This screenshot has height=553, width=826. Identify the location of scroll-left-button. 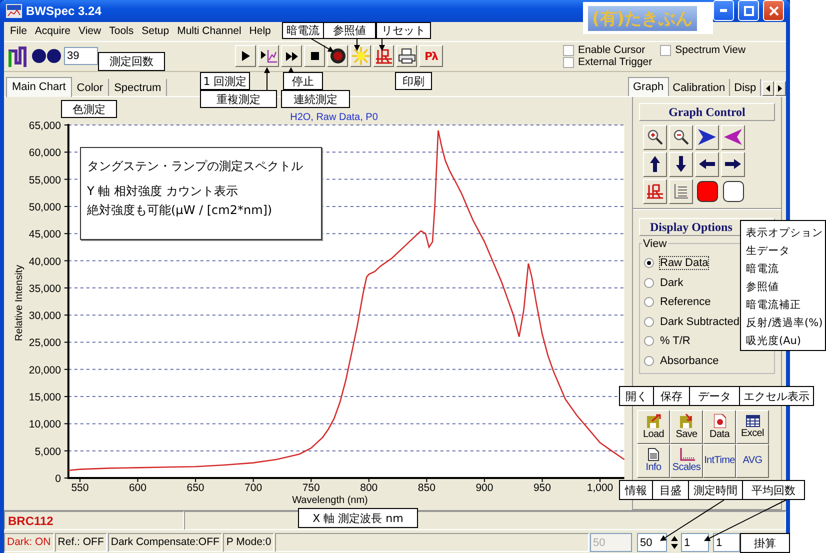
(768, 88).